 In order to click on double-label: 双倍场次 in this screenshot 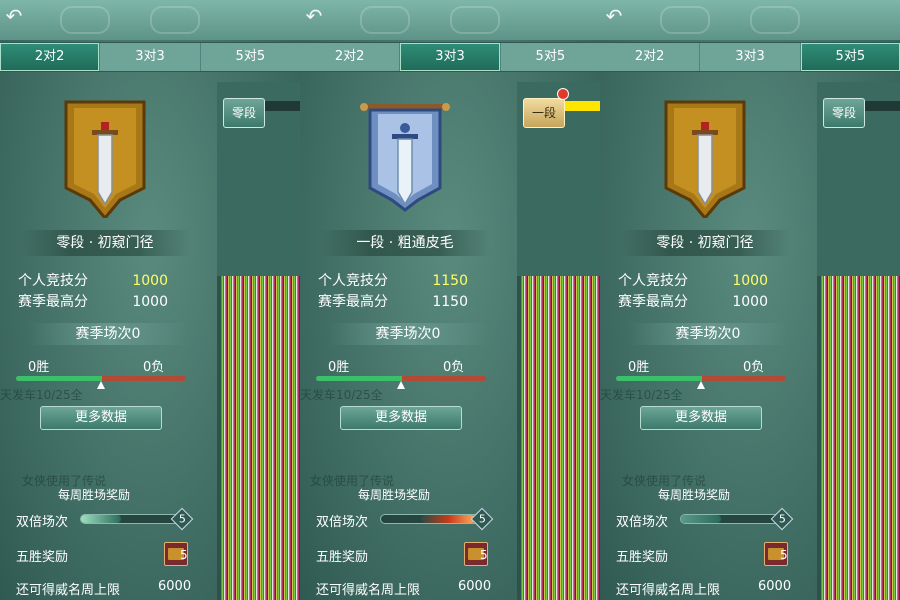, I will do `click(642, 522)`.